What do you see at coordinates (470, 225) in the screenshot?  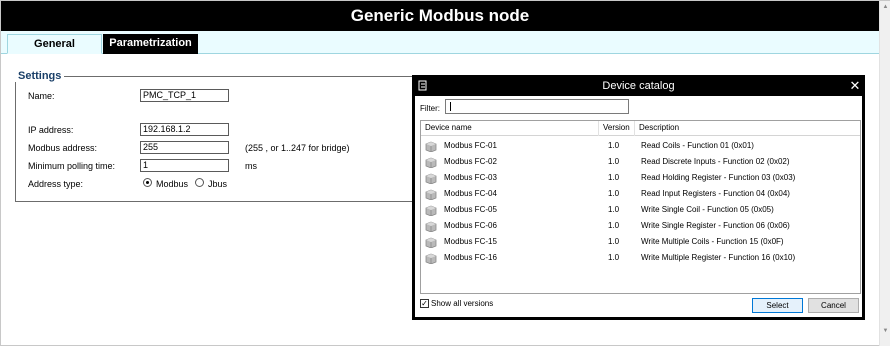 I see `device-name-cell: Modbus FC-06` at bounding box center [470, 225].